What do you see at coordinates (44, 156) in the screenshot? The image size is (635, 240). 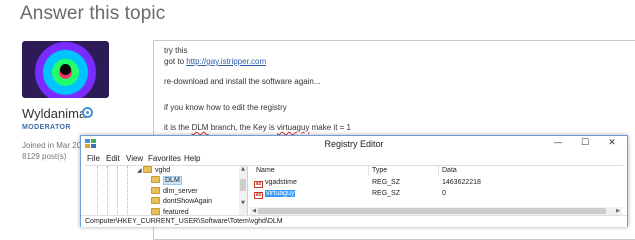 I see `author-post-count: 8129 post(s)` at bounding box center [44, 156].